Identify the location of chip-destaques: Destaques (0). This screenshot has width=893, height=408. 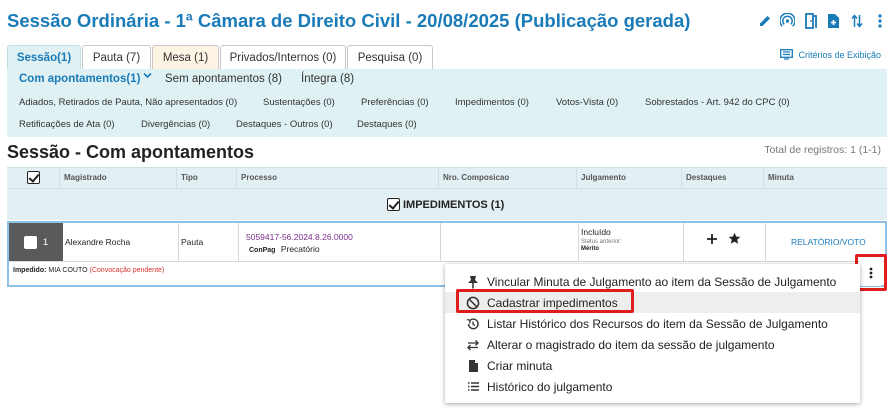
(387, 124).